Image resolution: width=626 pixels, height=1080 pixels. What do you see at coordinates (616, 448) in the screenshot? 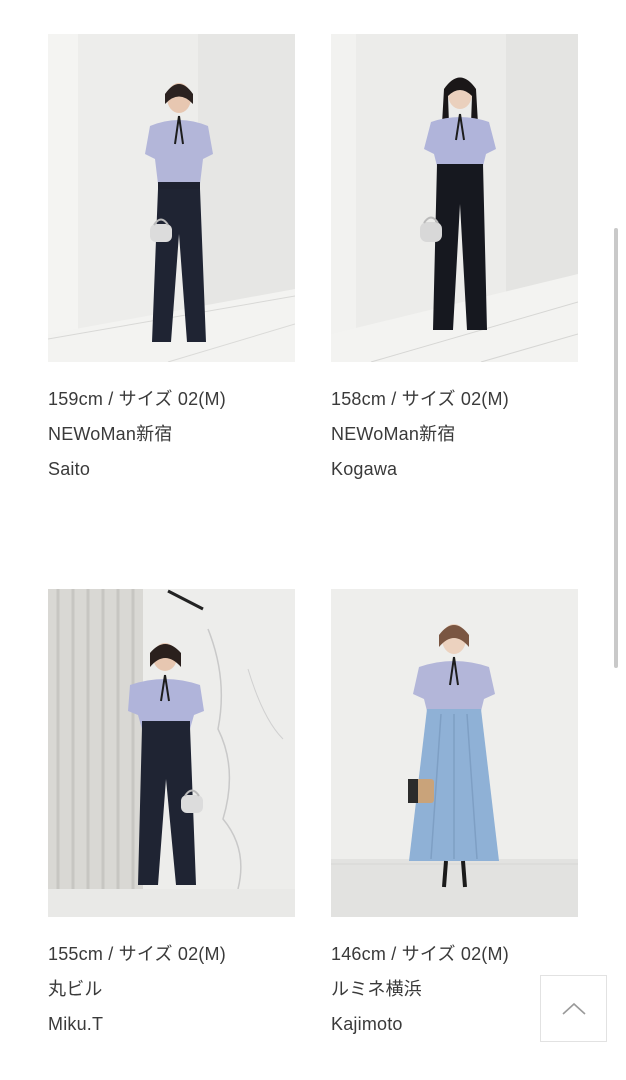
I see `scrollbar` at bounding box center [616, 448].